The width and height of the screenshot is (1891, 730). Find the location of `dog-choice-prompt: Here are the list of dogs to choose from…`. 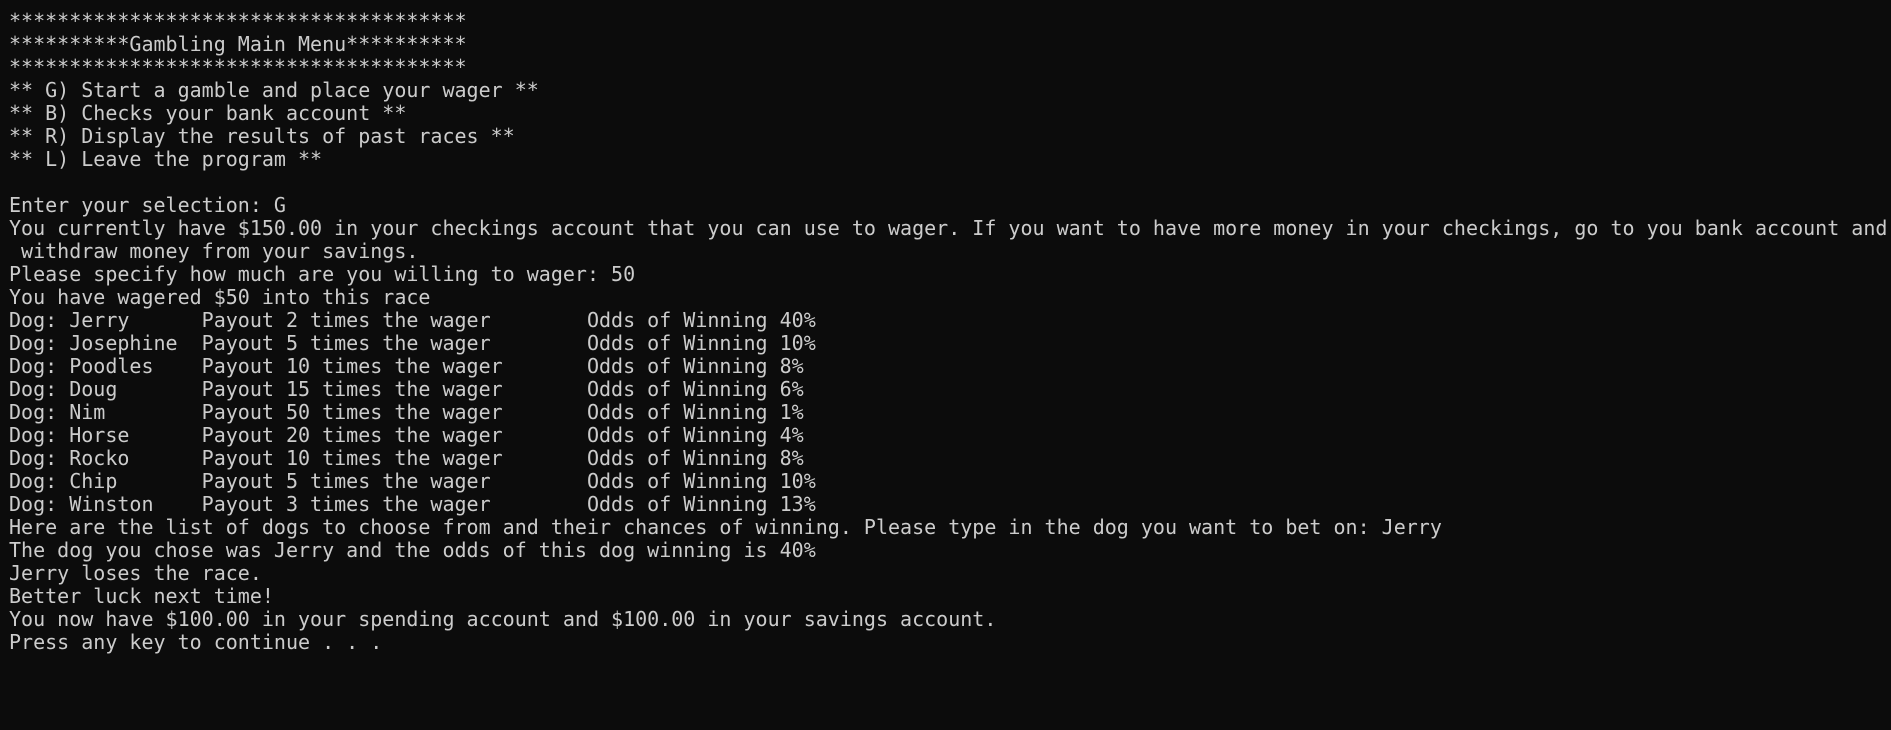

dog-choice-prompt: Here are the list of dogs to choose from… is located at coordinates (725, 527).